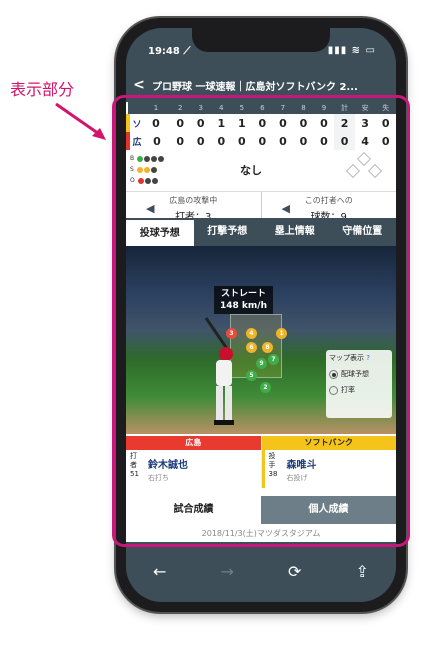 This screenshot has height=646, width=434. What do you see at coordinates (80, 121) in the screenshot?
I see `callout-arrow-icon` at bounding box center [80, 121].